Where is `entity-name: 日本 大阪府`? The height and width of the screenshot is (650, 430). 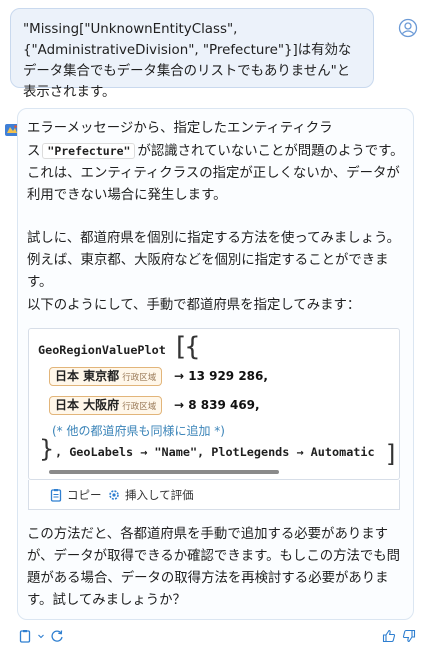 entity-name: 日本 大阪府 is located at coordinates (87, 405).